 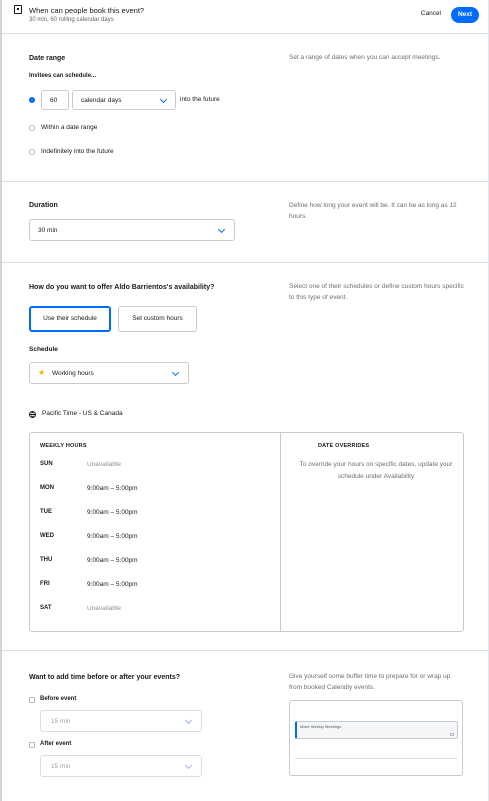 I want to click on set-custom-hours-button: Set custom hours, so click(x=157, y=319).